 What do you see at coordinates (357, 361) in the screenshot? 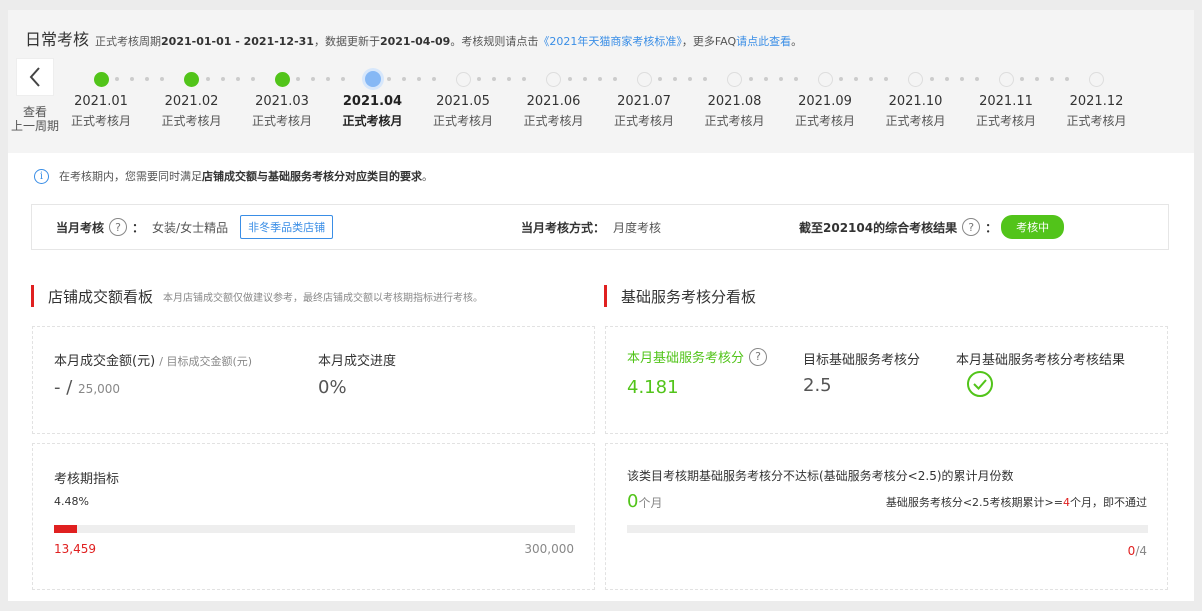
I see `progress-label: 本月成交进度` at bounding box center [357, 361].